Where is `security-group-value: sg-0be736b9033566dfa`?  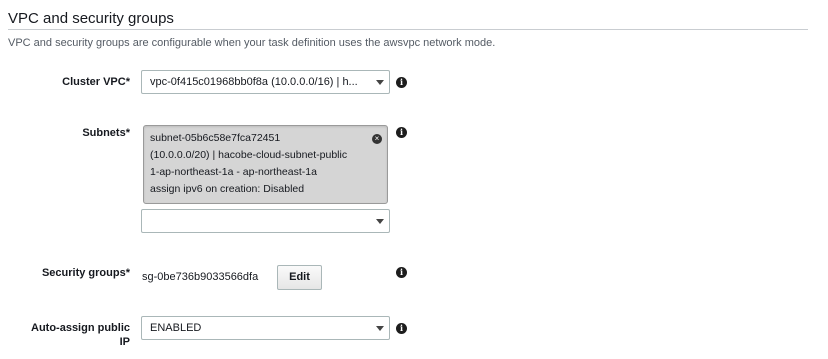
security-group-value: sg-0be736b9033566dfa is located at coordinates (200, 277).